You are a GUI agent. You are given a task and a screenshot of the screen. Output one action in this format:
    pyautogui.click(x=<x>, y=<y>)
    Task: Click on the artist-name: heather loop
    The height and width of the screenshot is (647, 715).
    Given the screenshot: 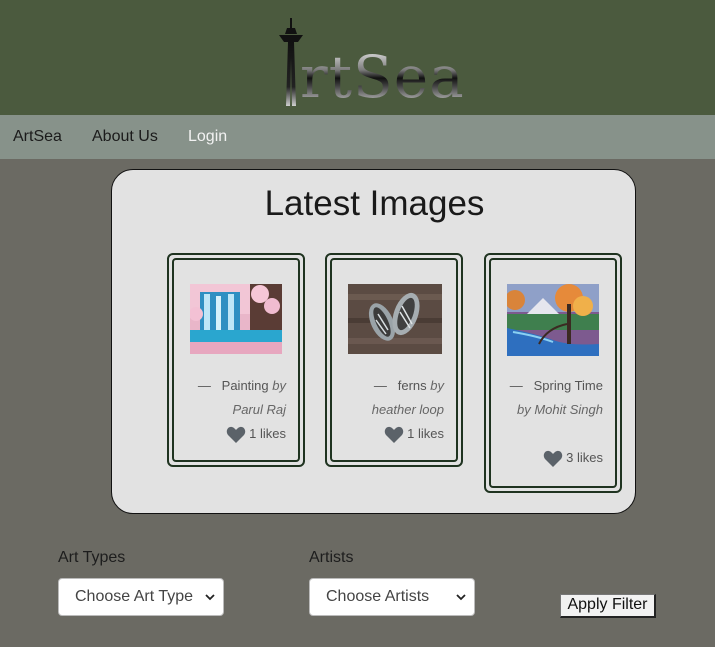 What is the action you would take?
    pyautogui.click(x=407, y=409)
    